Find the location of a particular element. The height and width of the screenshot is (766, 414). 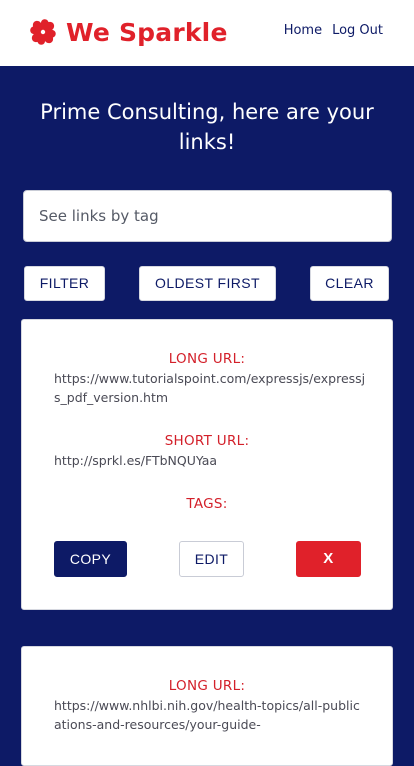

filter-button: FILTER is located at coordinates (64, 283).